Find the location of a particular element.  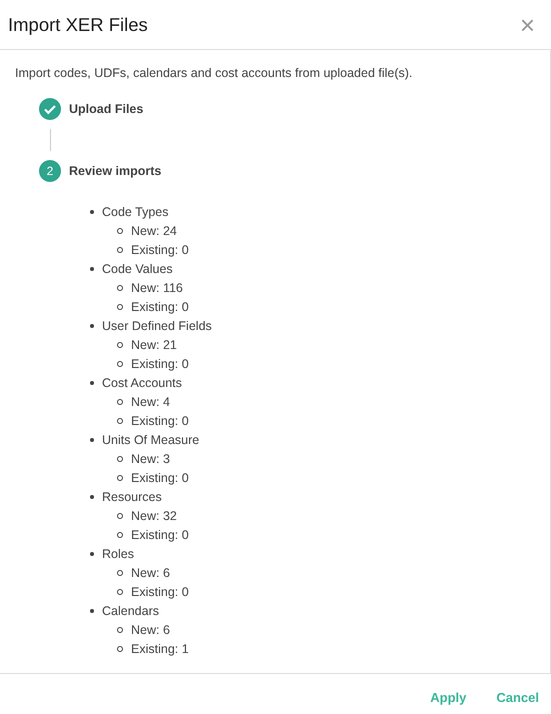

import-count: Existing: 1 is located at coordinates (160, 649).